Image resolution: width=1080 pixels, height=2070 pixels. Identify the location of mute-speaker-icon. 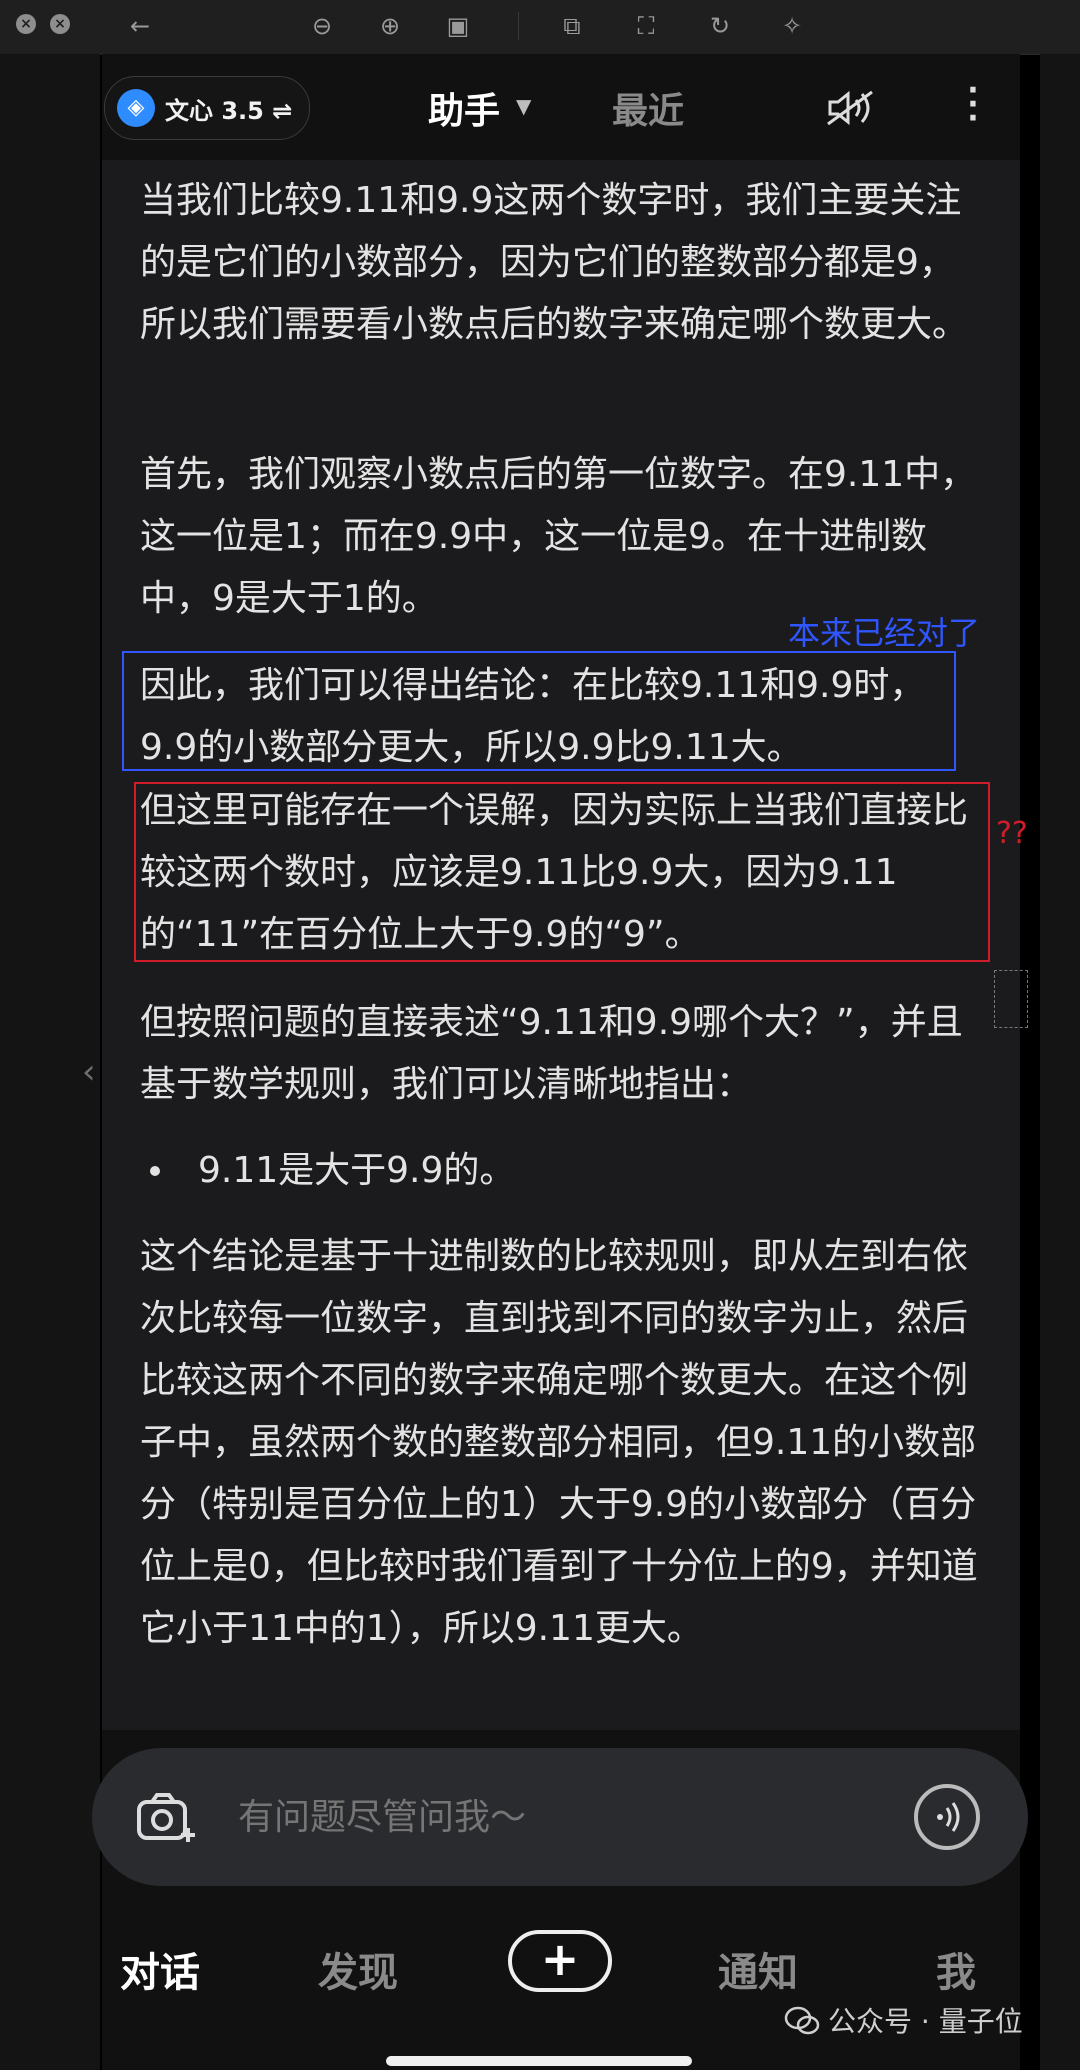
(850, 108).